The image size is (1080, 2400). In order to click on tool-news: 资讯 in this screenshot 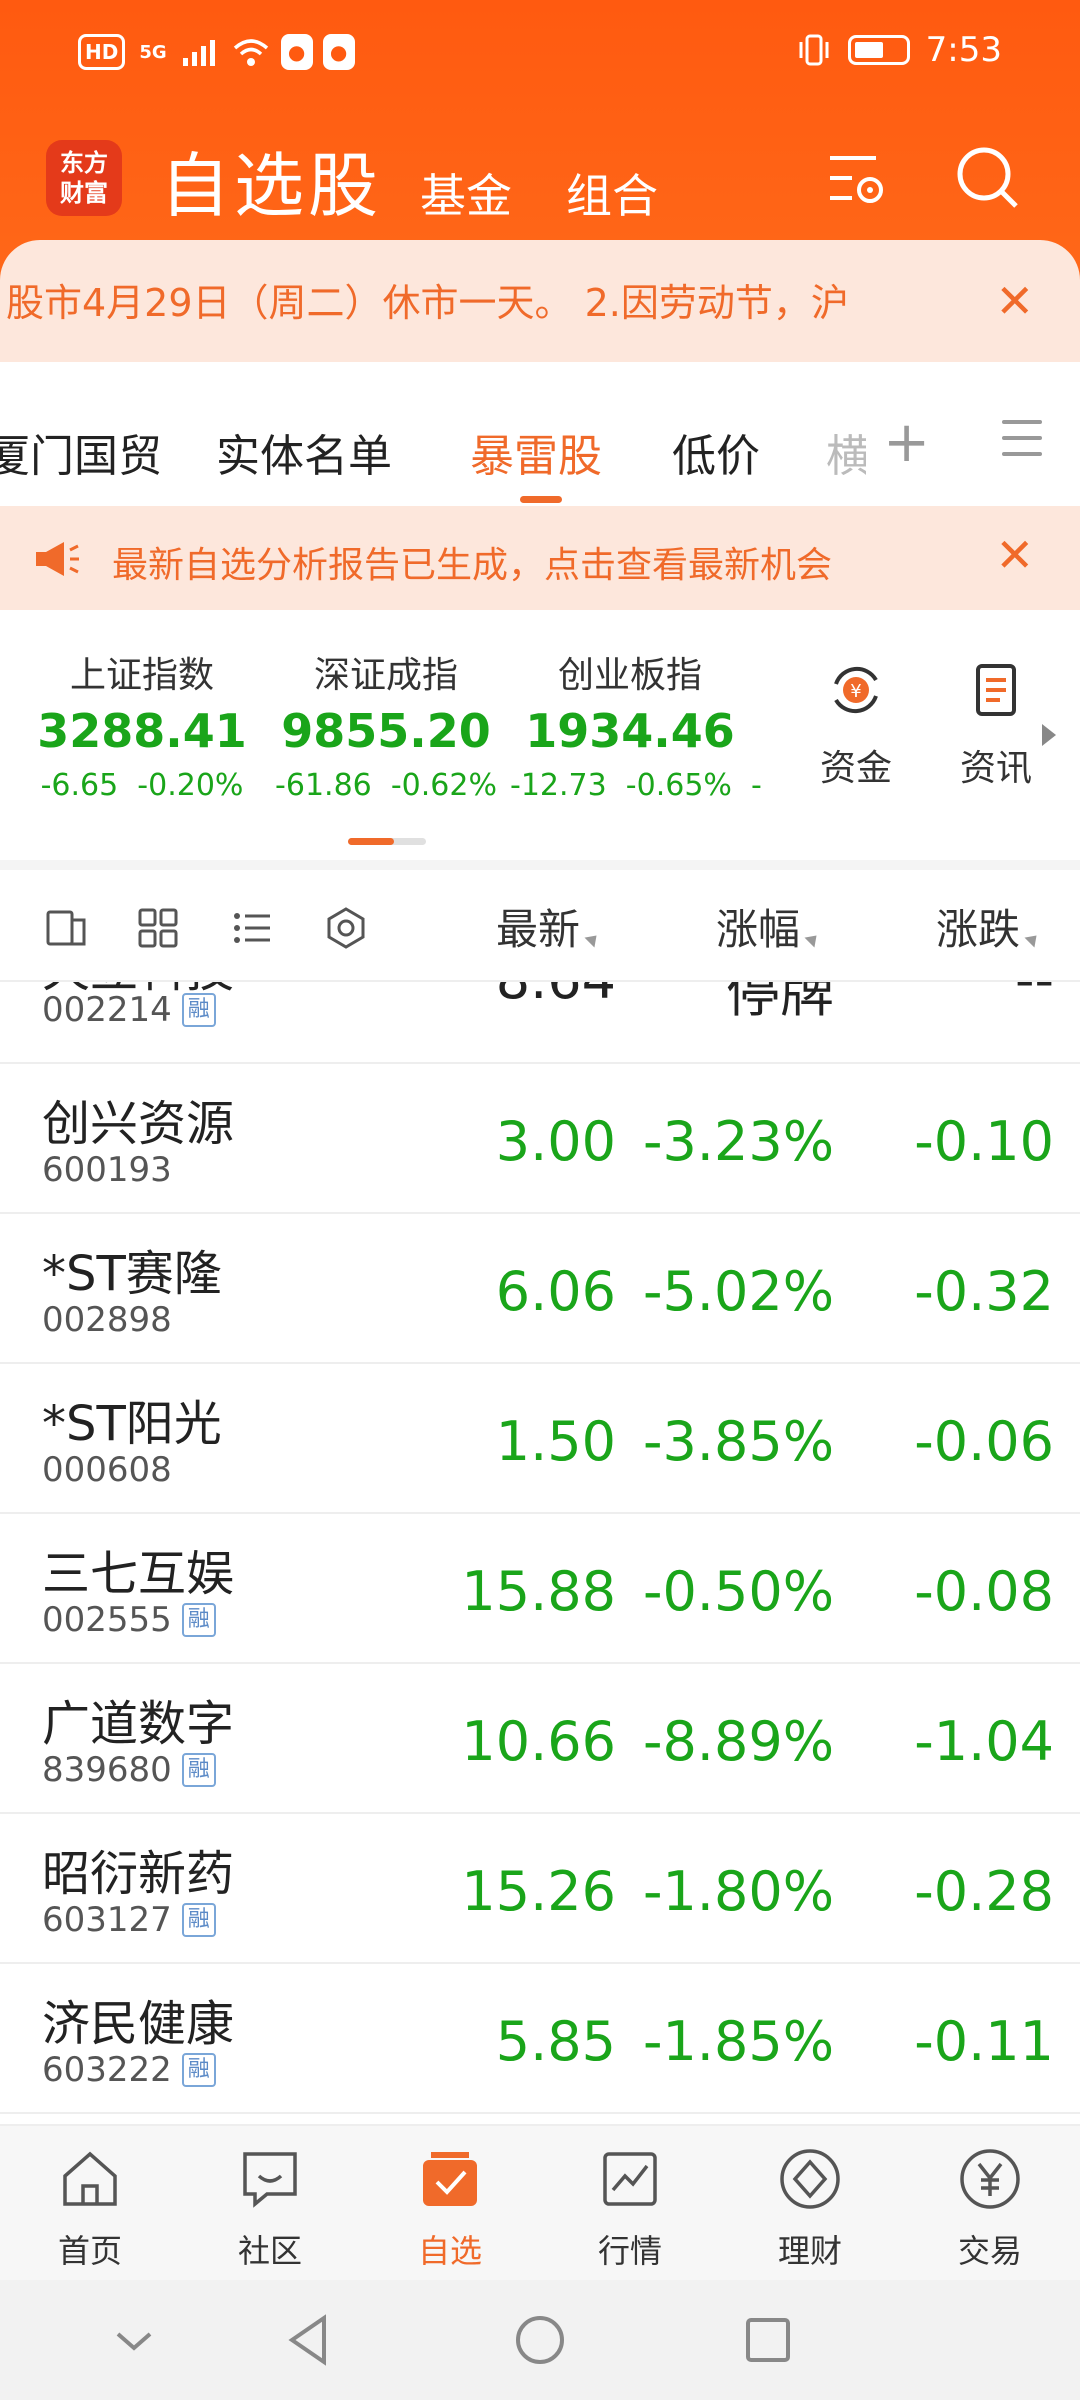, I will do `click(996, 725)`.